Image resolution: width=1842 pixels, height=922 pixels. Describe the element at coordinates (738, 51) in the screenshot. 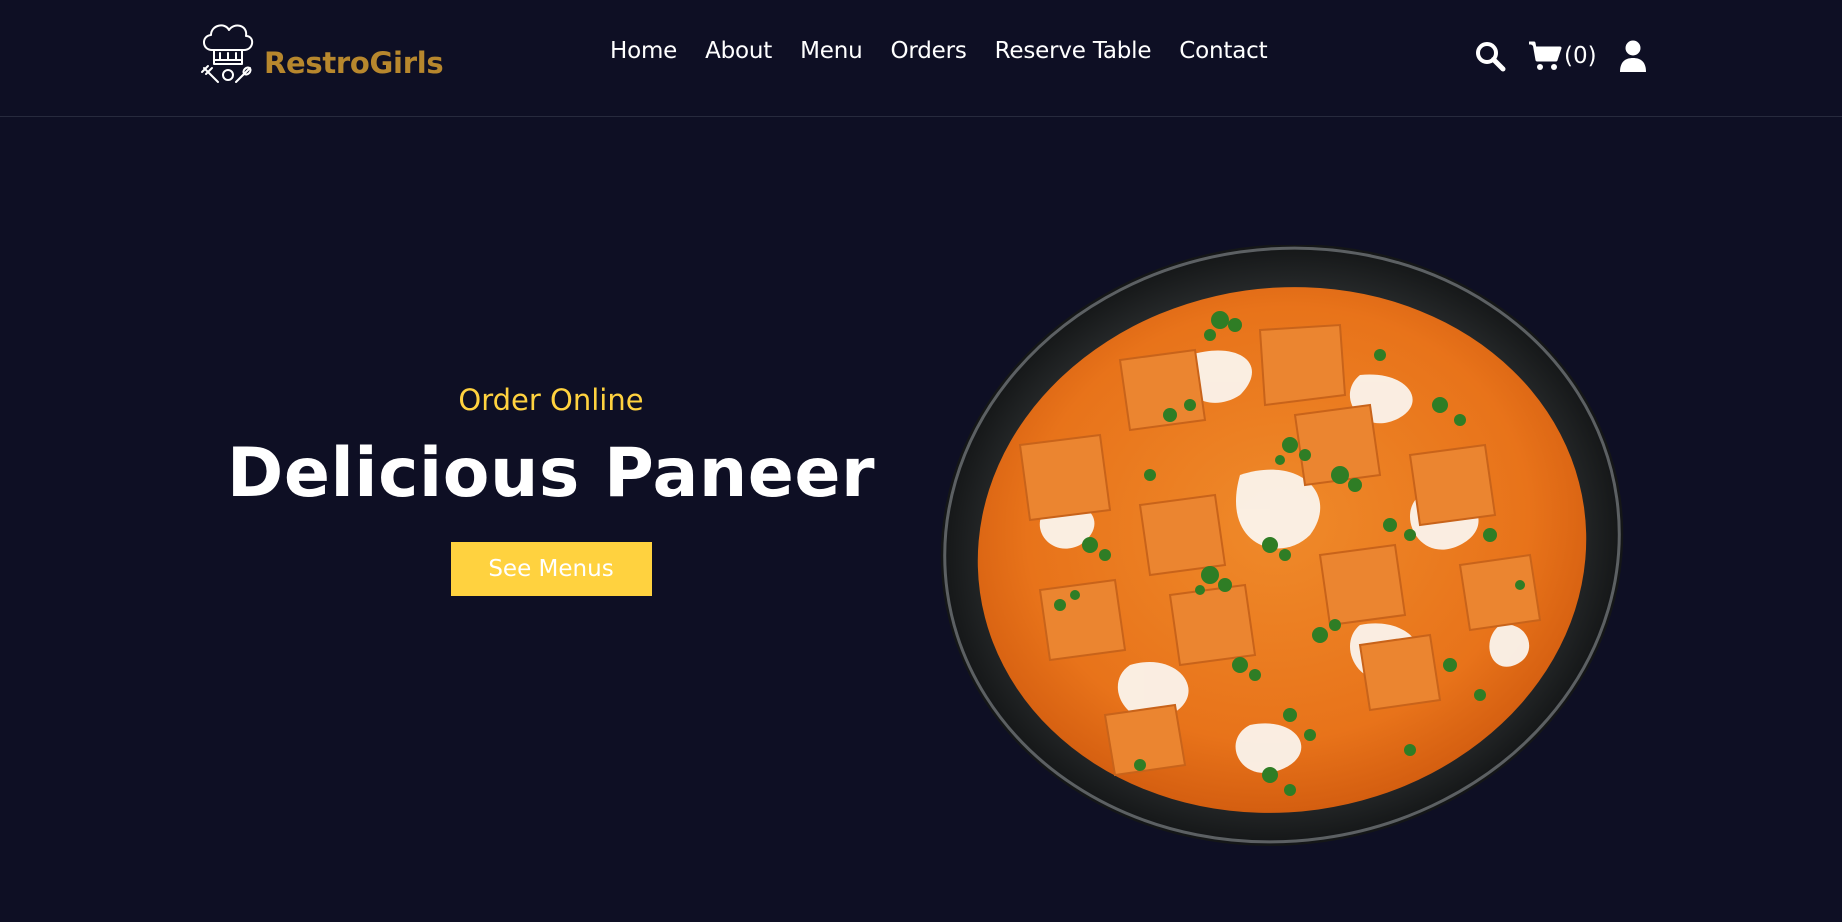

I see `nav-link-about: About` at that location.